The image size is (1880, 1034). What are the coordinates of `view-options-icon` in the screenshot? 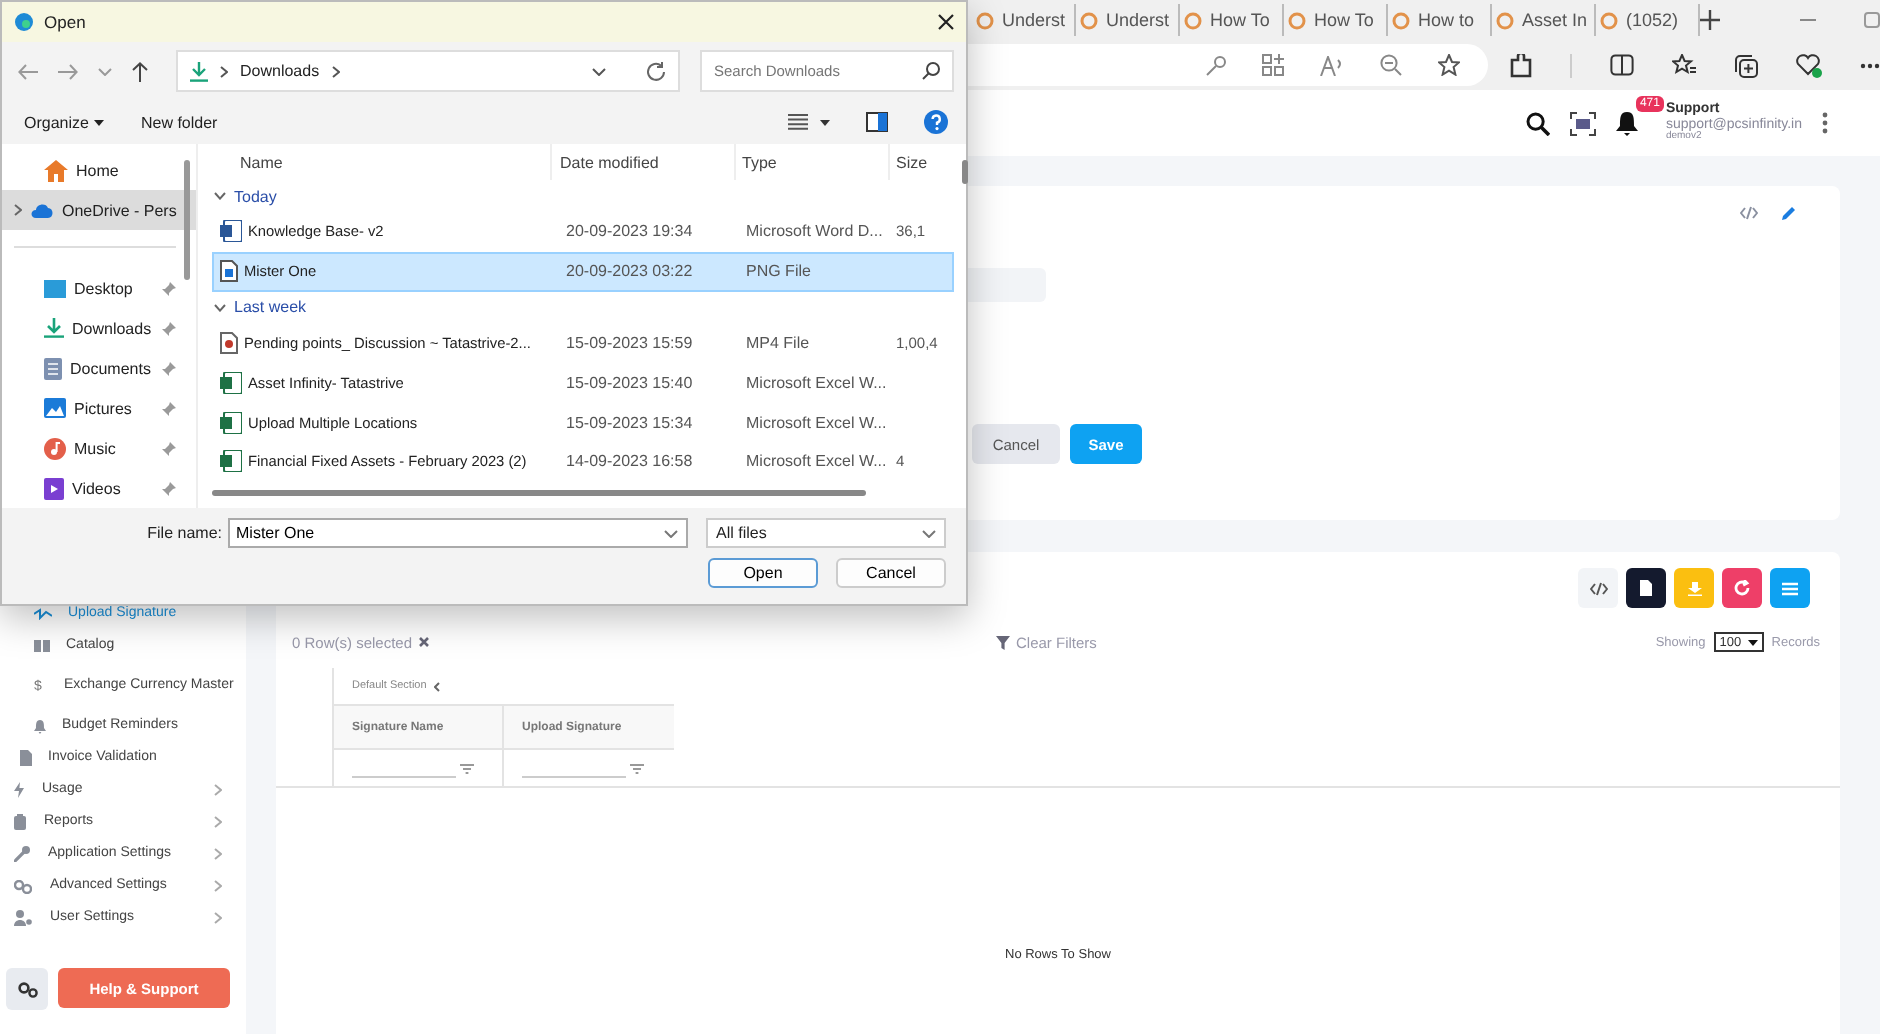 It's located at (798, 122).